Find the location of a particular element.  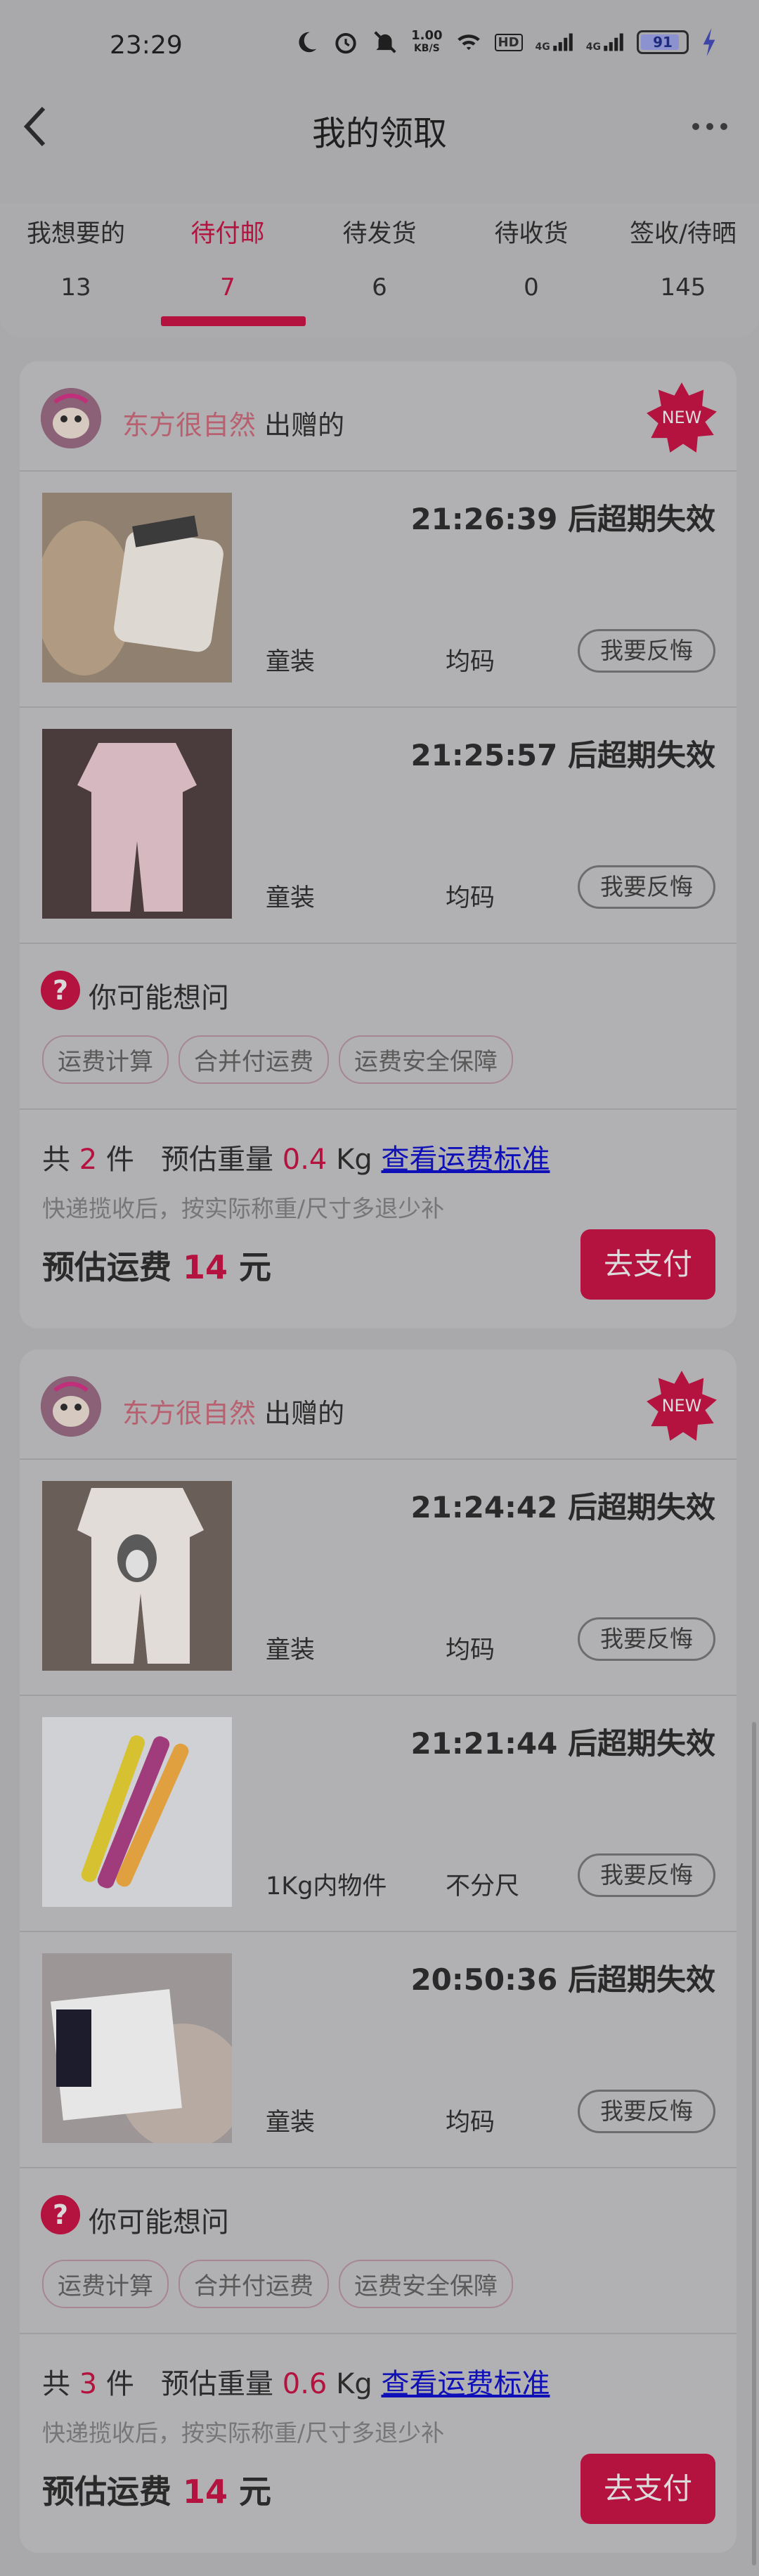

tab-label: 签收/待晒 is located at coordinates (683, 234).